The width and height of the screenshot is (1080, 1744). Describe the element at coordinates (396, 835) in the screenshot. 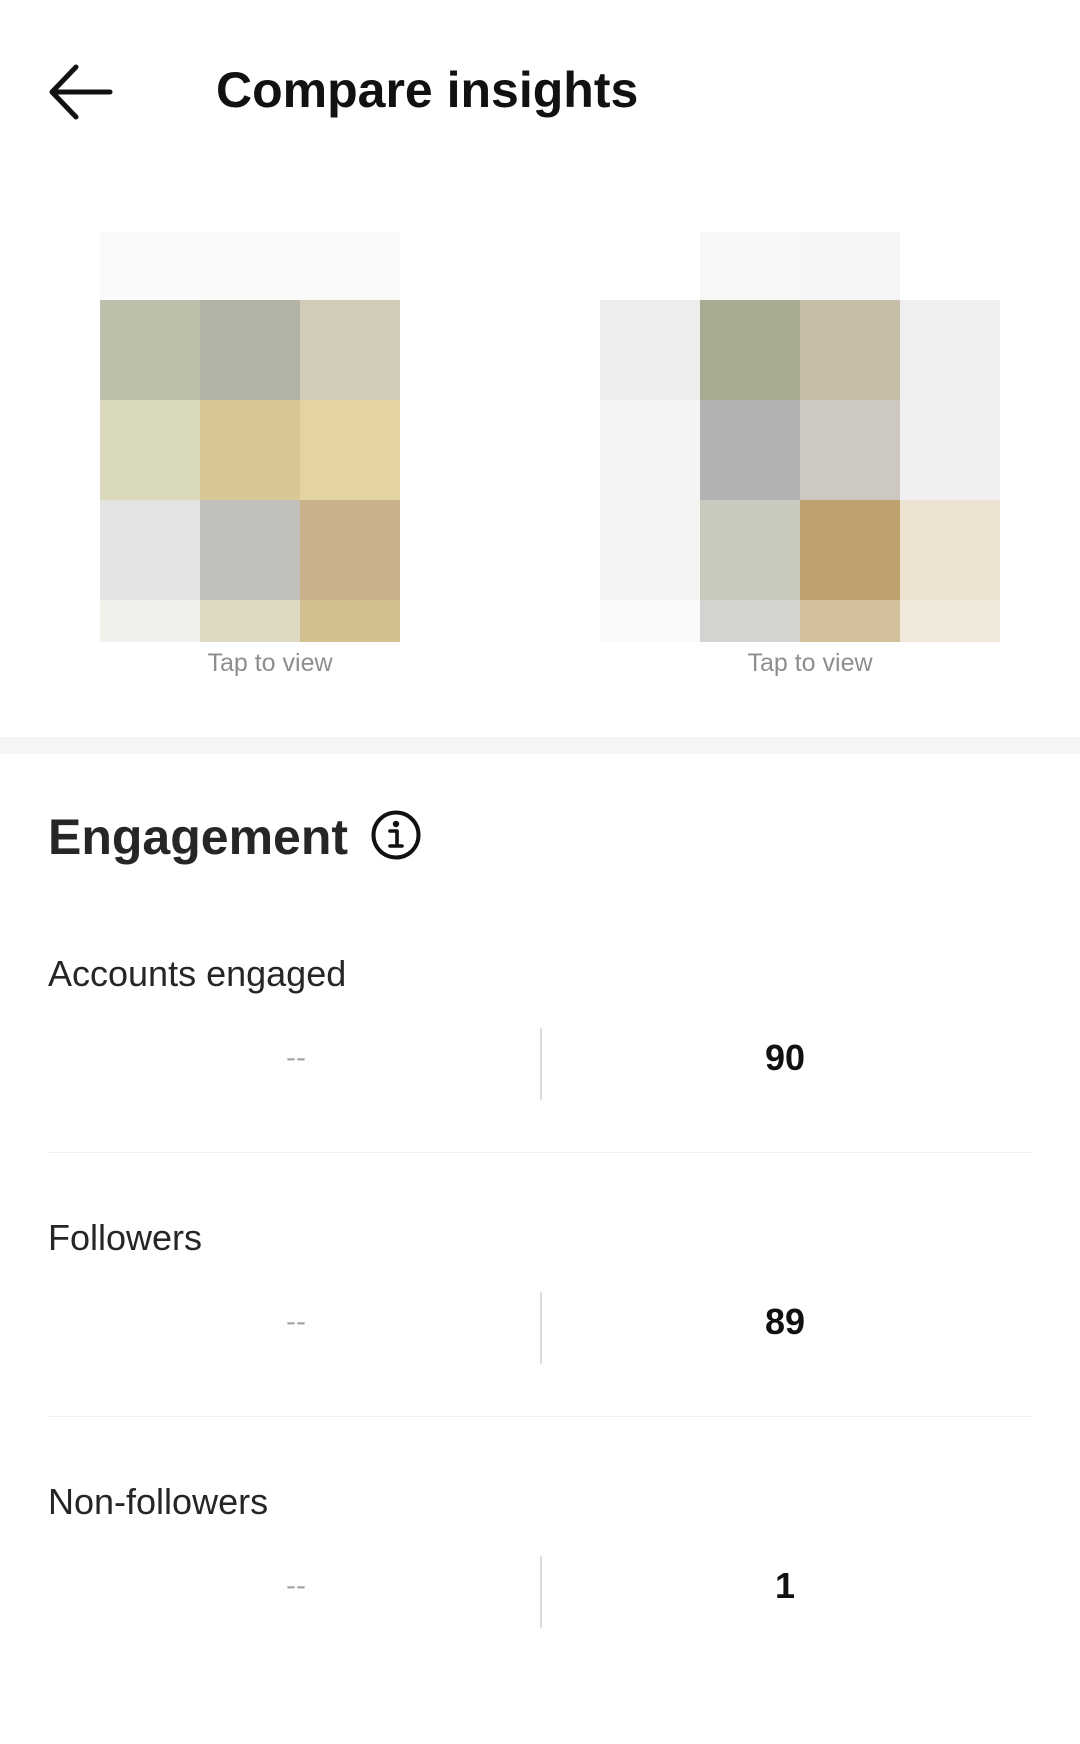

I see `info-icon` at that location.